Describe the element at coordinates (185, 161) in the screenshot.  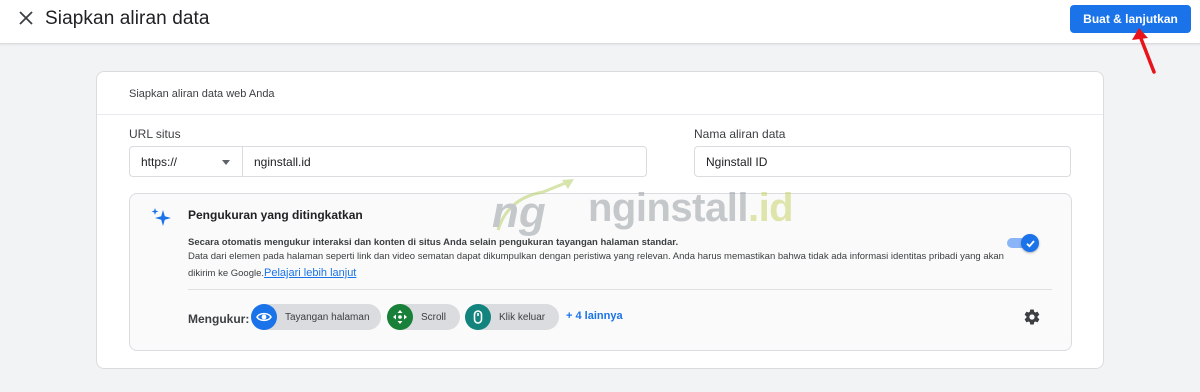
I see `protocol-select: https://` at that location.